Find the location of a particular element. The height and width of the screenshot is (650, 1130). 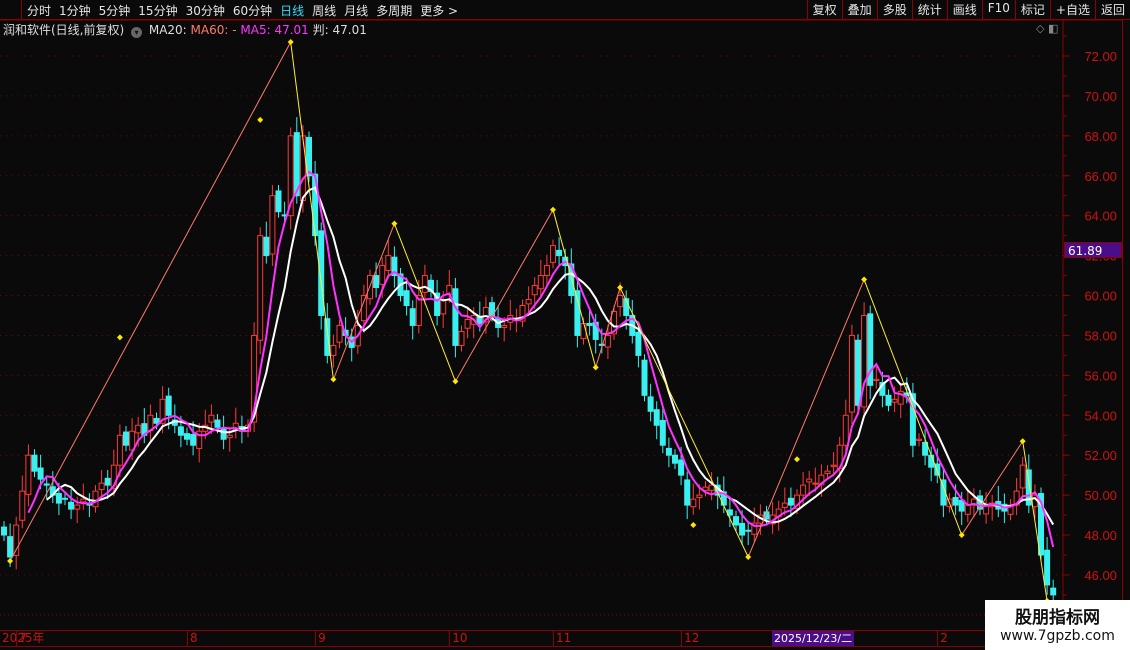

period-tab: 月线 is located at coordinates (356, 10).